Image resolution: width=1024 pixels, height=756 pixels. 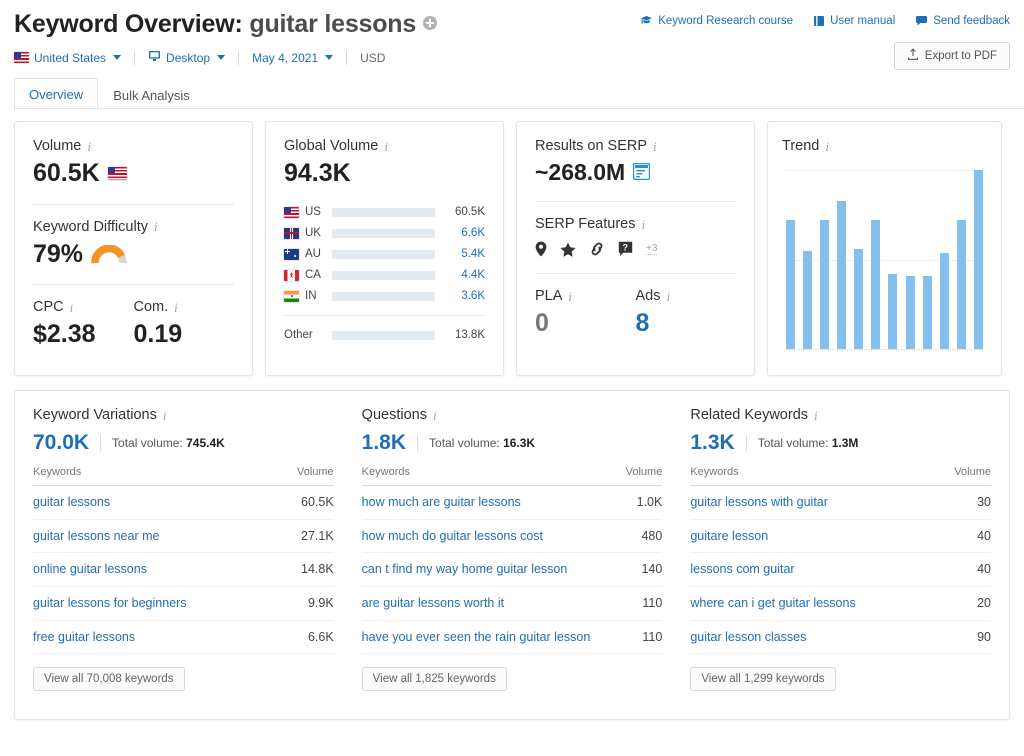 What do you see at coordinates (512, 443) in the screenshot?
I see `panel-summary: 1.8K Total volume: 16.3K` at bounding box center [512, 443].